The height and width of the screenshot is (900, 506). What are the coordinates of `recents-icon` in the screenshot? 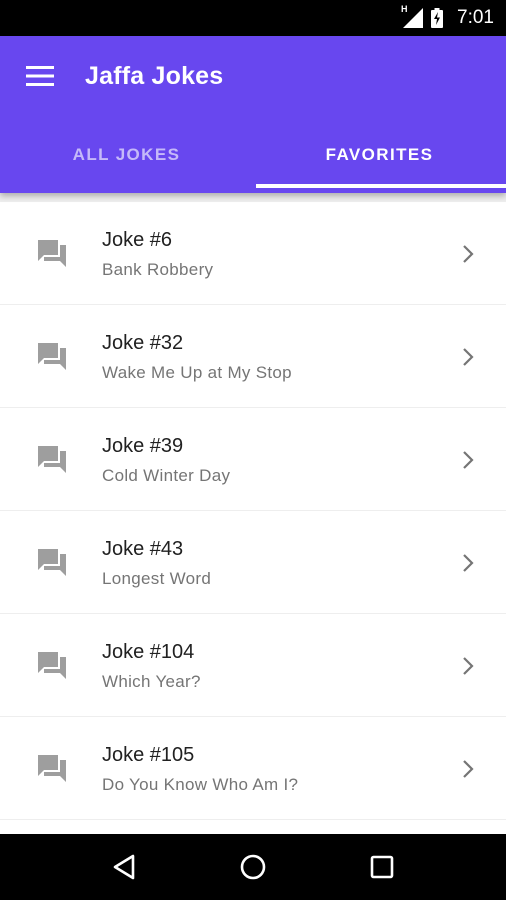 It's located at (381, 867).